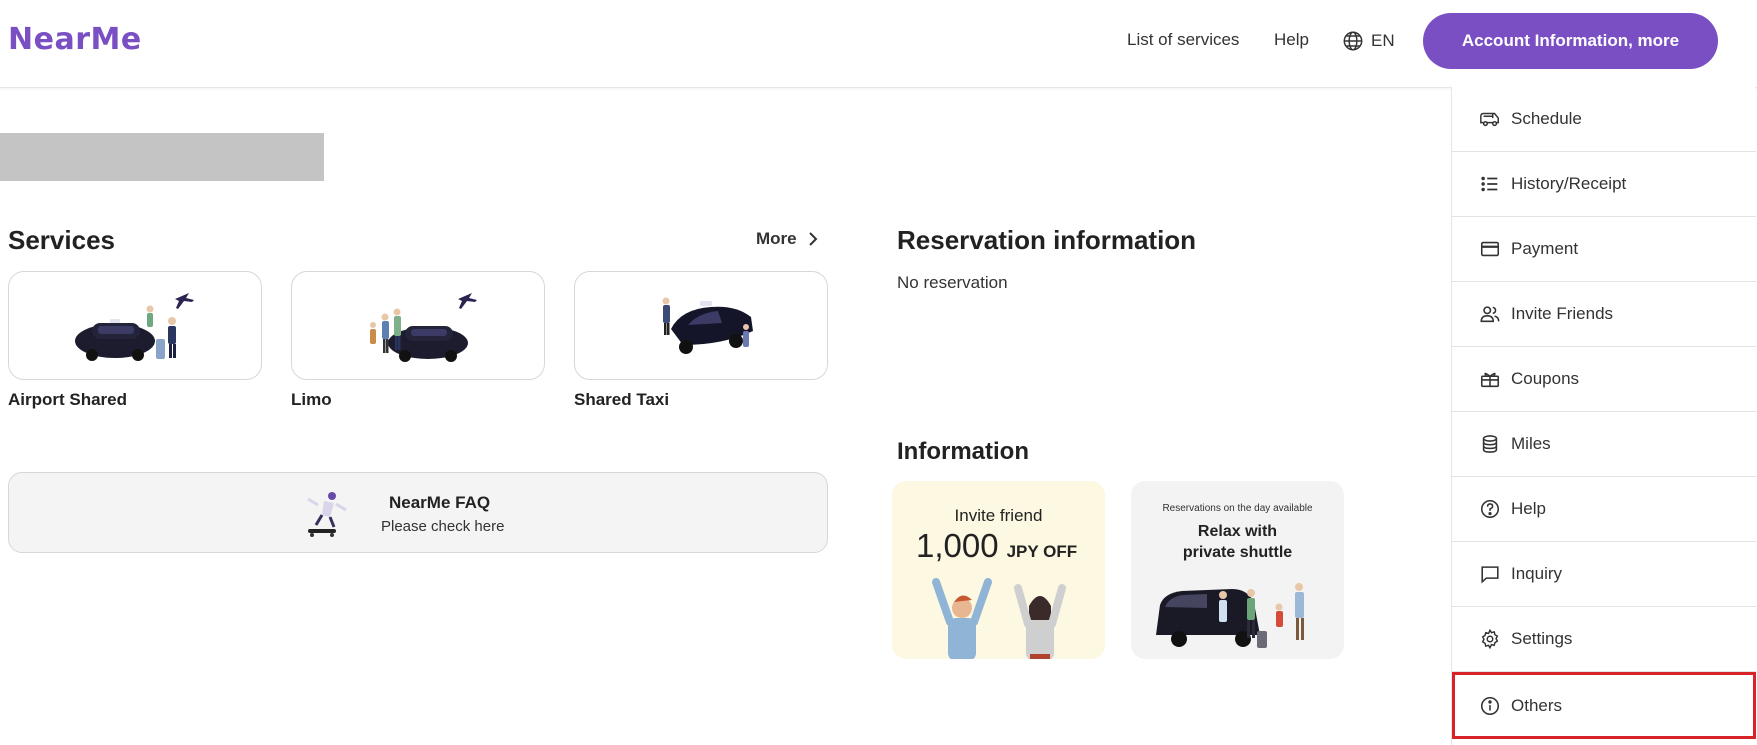  What do you see at coordinates (162, 157) in the screenshot?
I see `placeholder-banner` at bounding box center [162, 157].